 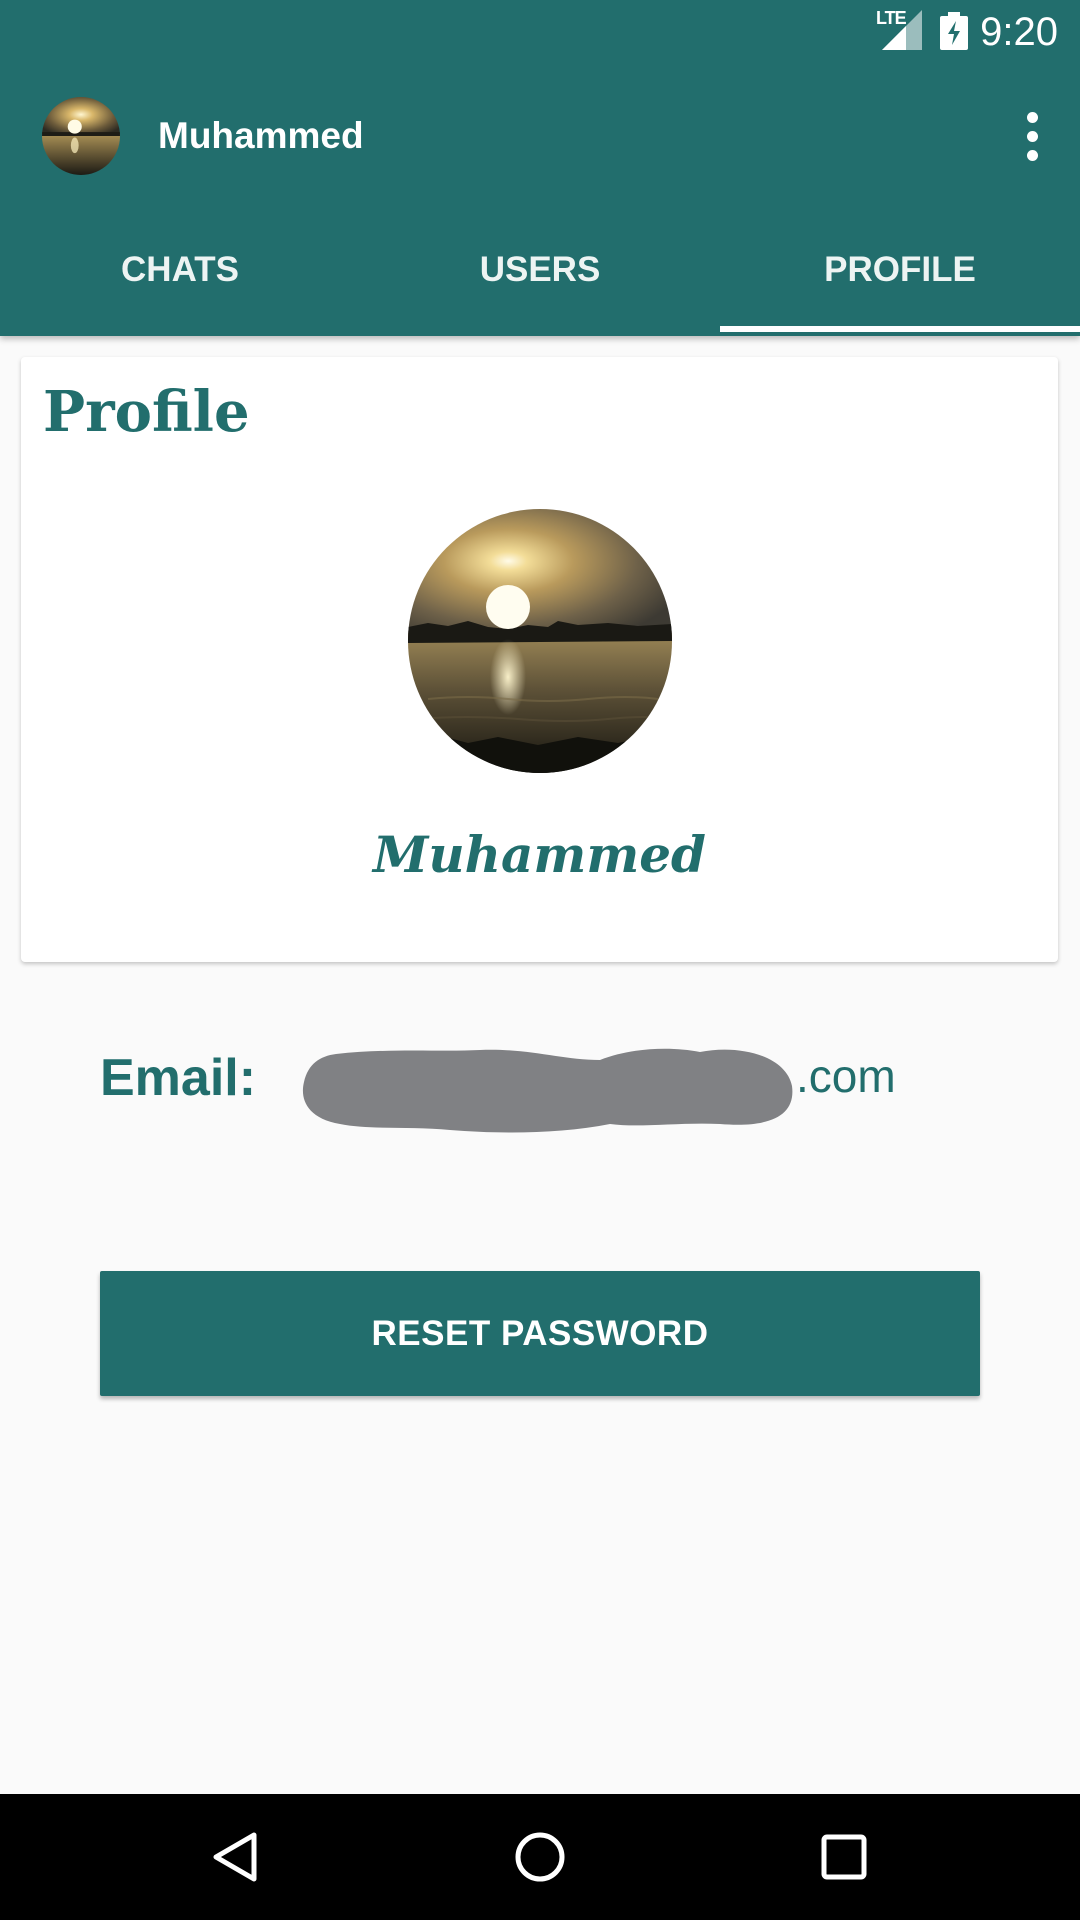 I want to click on navigation-bar, so click(x=540, y=1857).